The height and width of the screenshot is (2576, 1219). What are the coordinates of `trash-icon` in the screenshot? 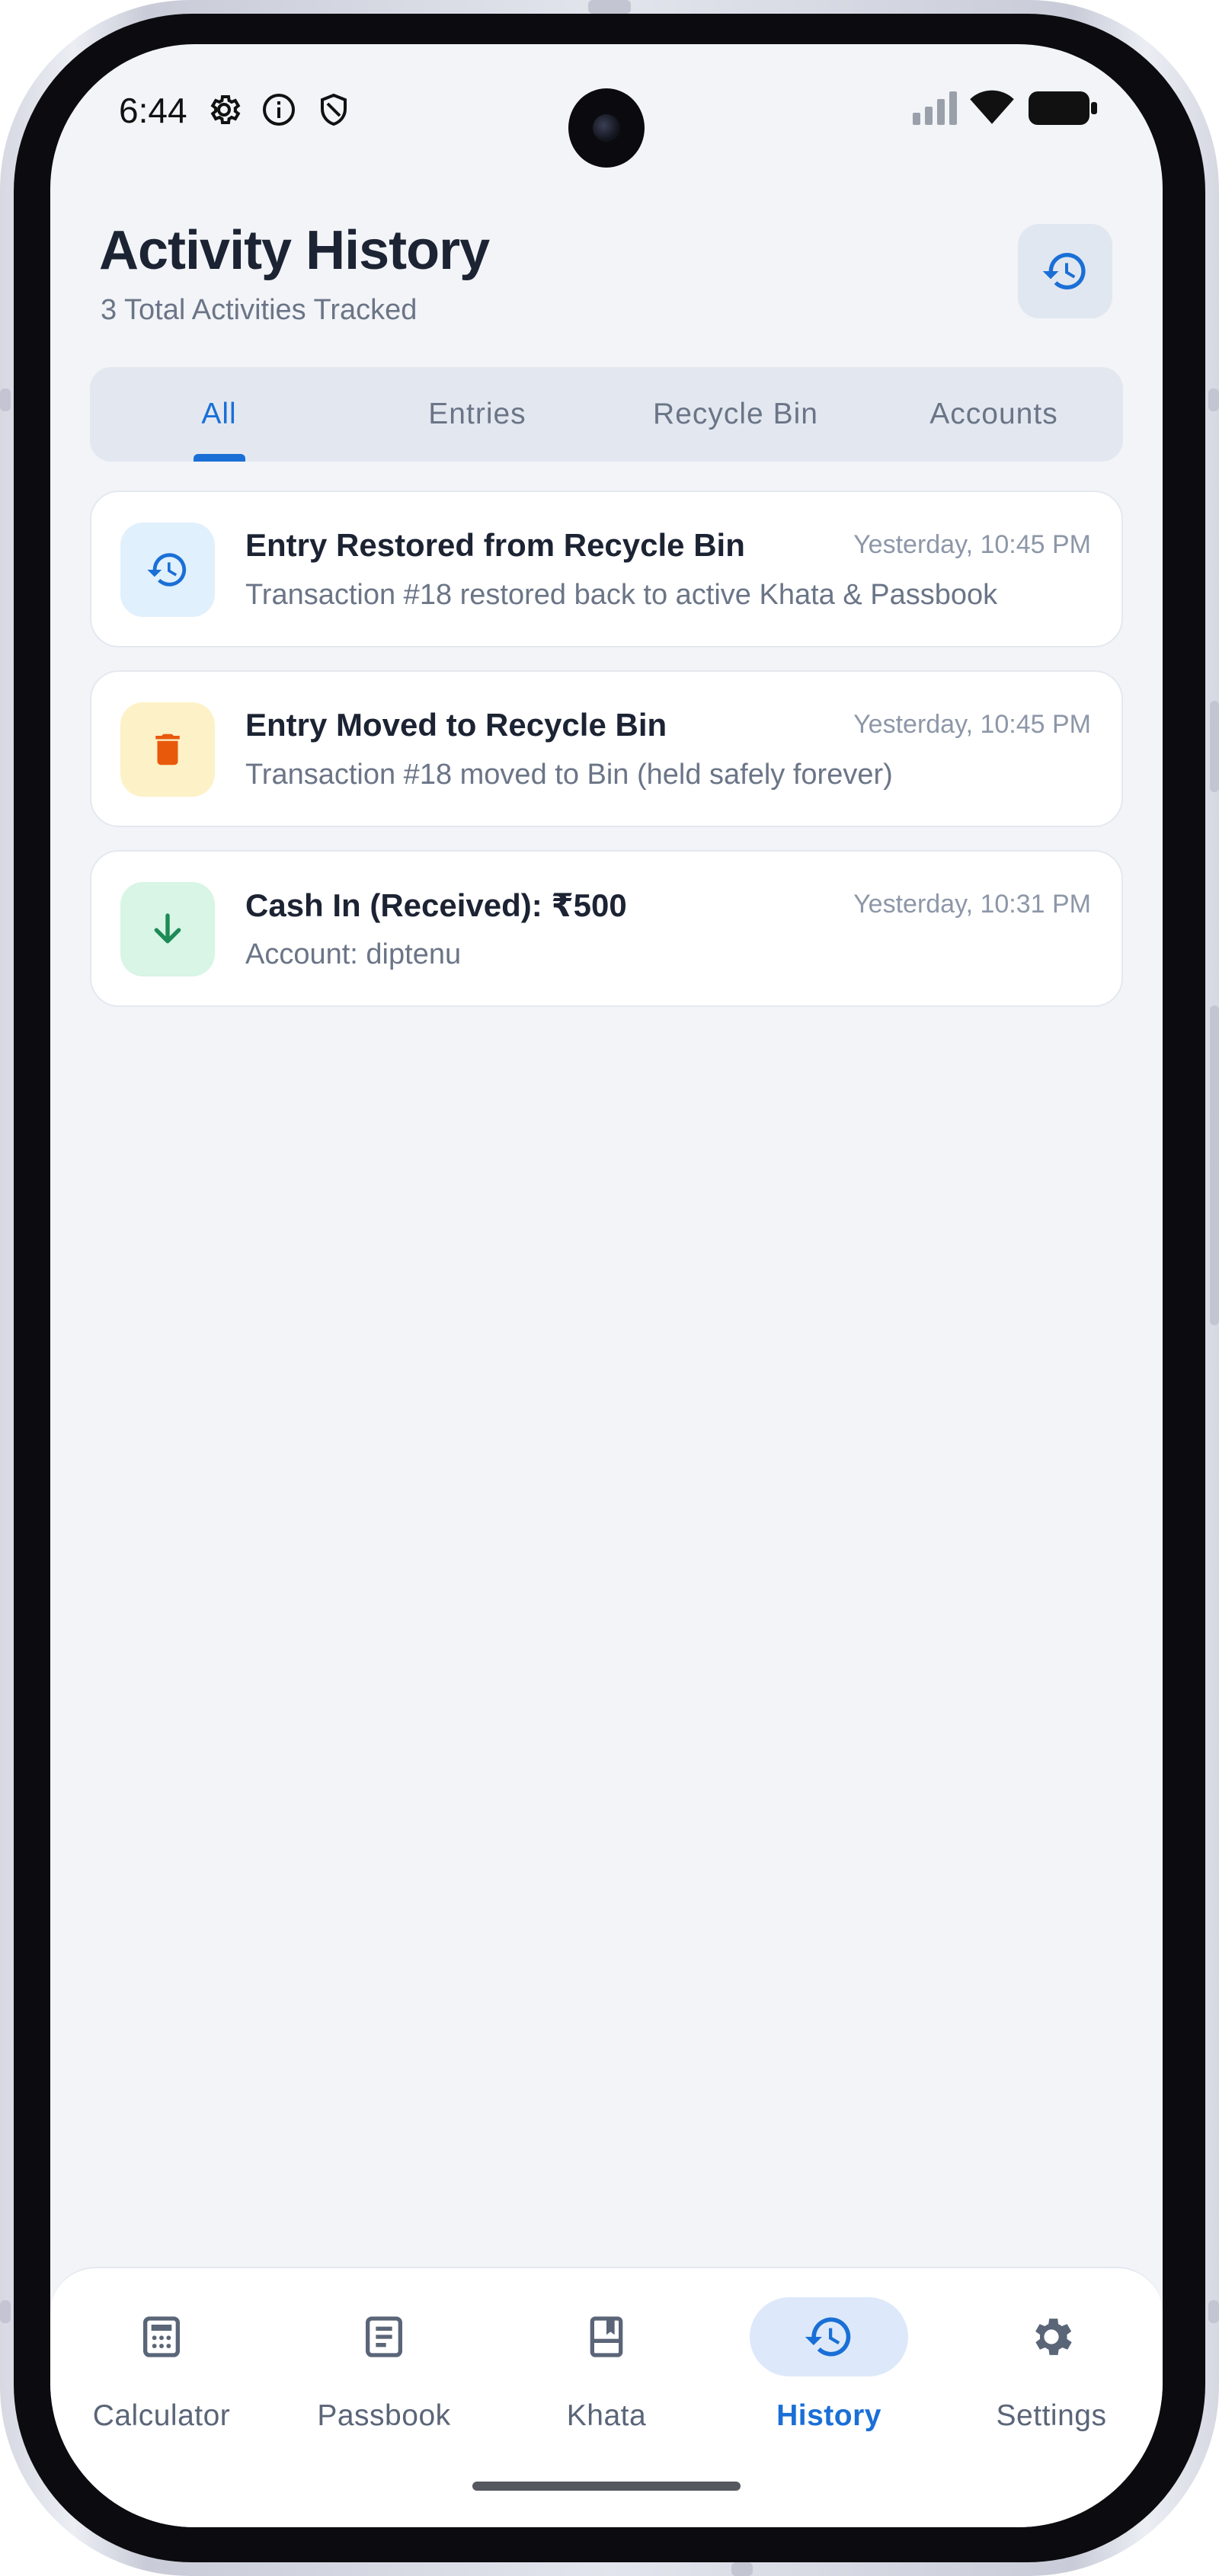 It's located at (167, 749).